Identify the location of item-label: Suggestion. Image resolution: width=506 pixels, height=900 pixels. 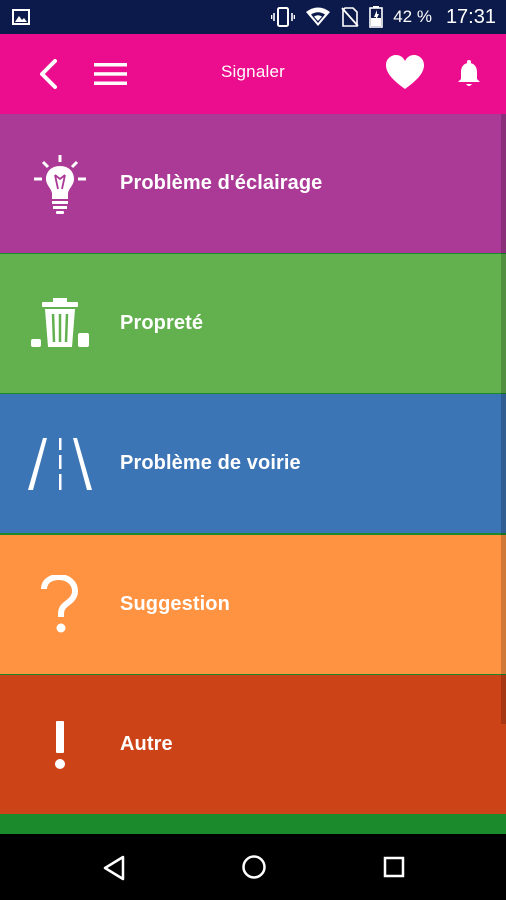
(175, 604).